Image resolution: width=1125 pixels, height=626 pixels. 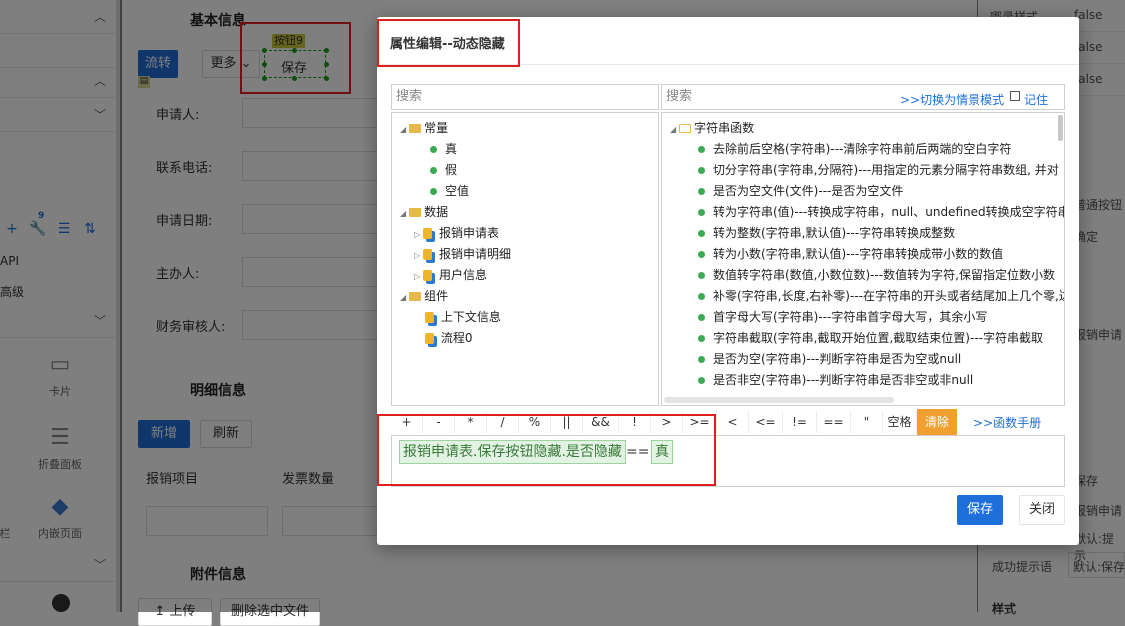 What do you see at coordinates (443, 169) in the screenshot?
I see `tree-leaf: 假` at bounding box center [443, 169].